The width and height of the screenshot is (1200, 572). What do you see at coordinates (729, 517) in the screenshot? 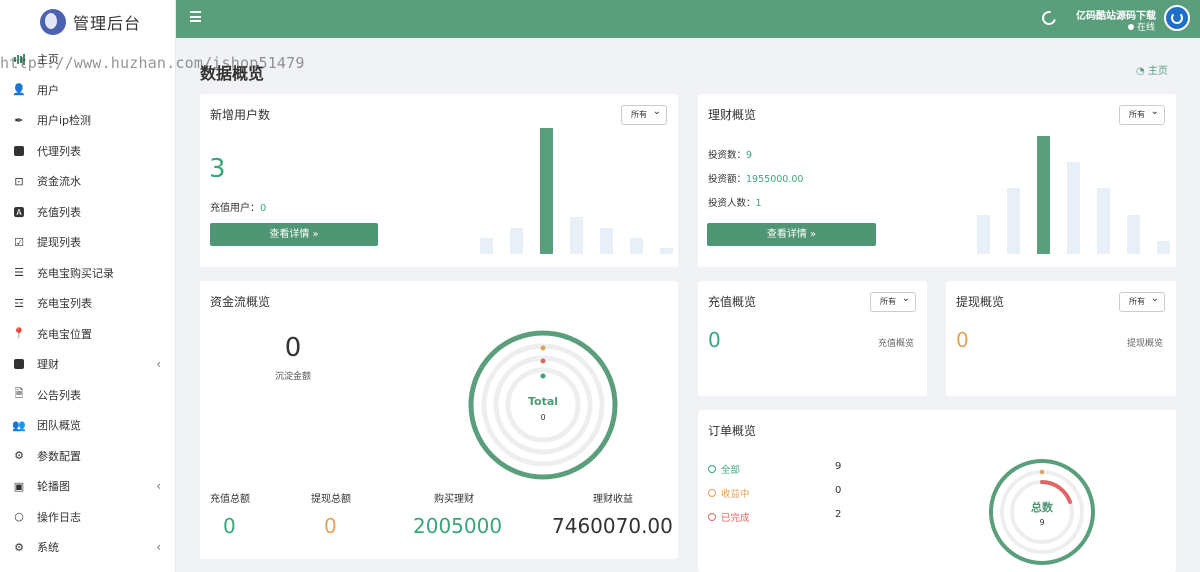
I see `legend-completed: 已完成` at bounding box center [729, 517].